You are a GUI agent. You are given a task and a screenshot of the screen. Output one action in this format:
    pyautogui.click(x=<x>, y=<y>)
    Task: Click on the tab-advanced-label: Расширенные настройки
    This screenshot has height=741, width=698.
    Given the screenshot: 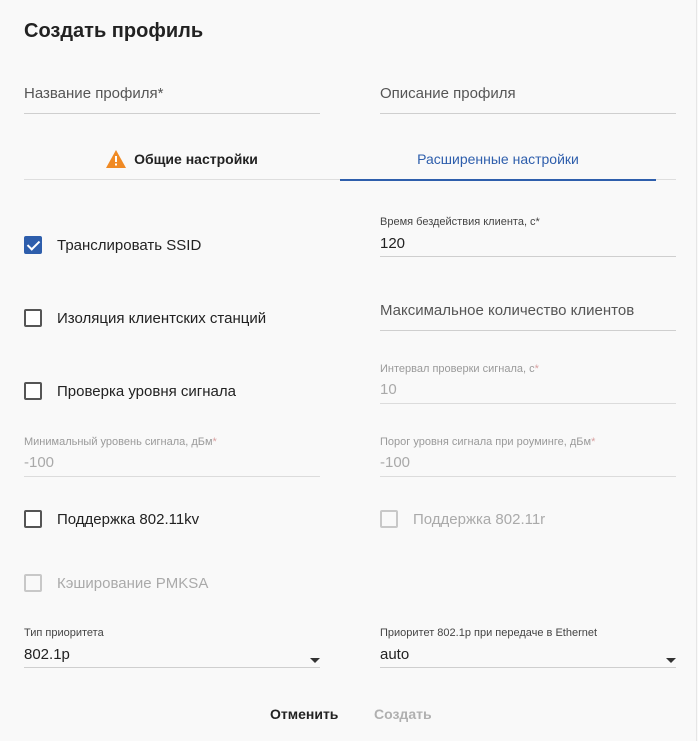 What is the action you would take?
    pyautogui.click(x=498, y=159)
    